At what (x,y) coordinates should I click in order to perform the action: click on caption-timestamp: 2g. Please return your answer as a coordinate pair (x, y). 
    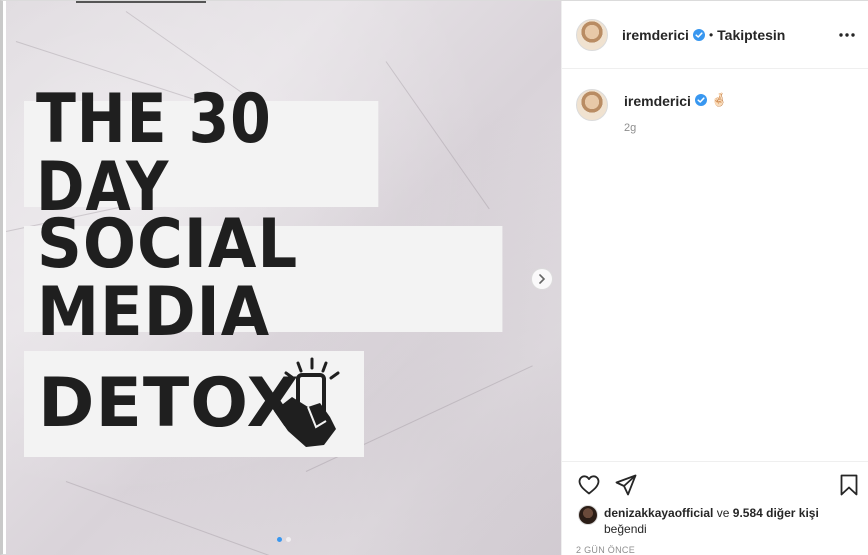
    Looking at the image, I should click on (630, 128).